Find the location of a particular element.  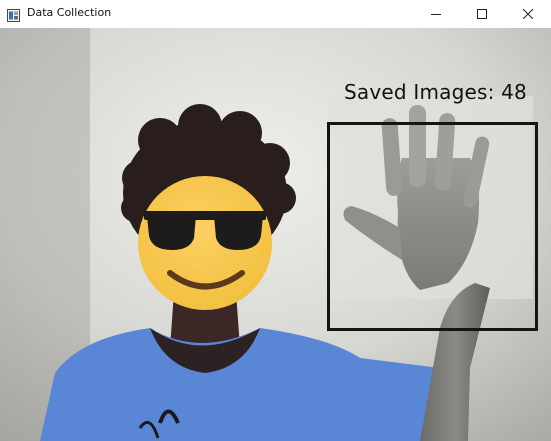

close-icon is located at coordinates (528, 14).